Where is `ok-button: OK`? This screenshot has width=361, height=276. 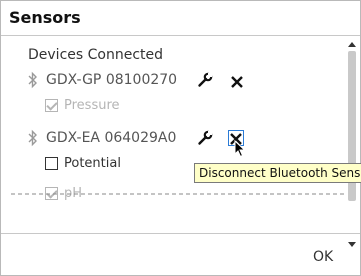
ok-button: OK is located at coordinates (323, 257).